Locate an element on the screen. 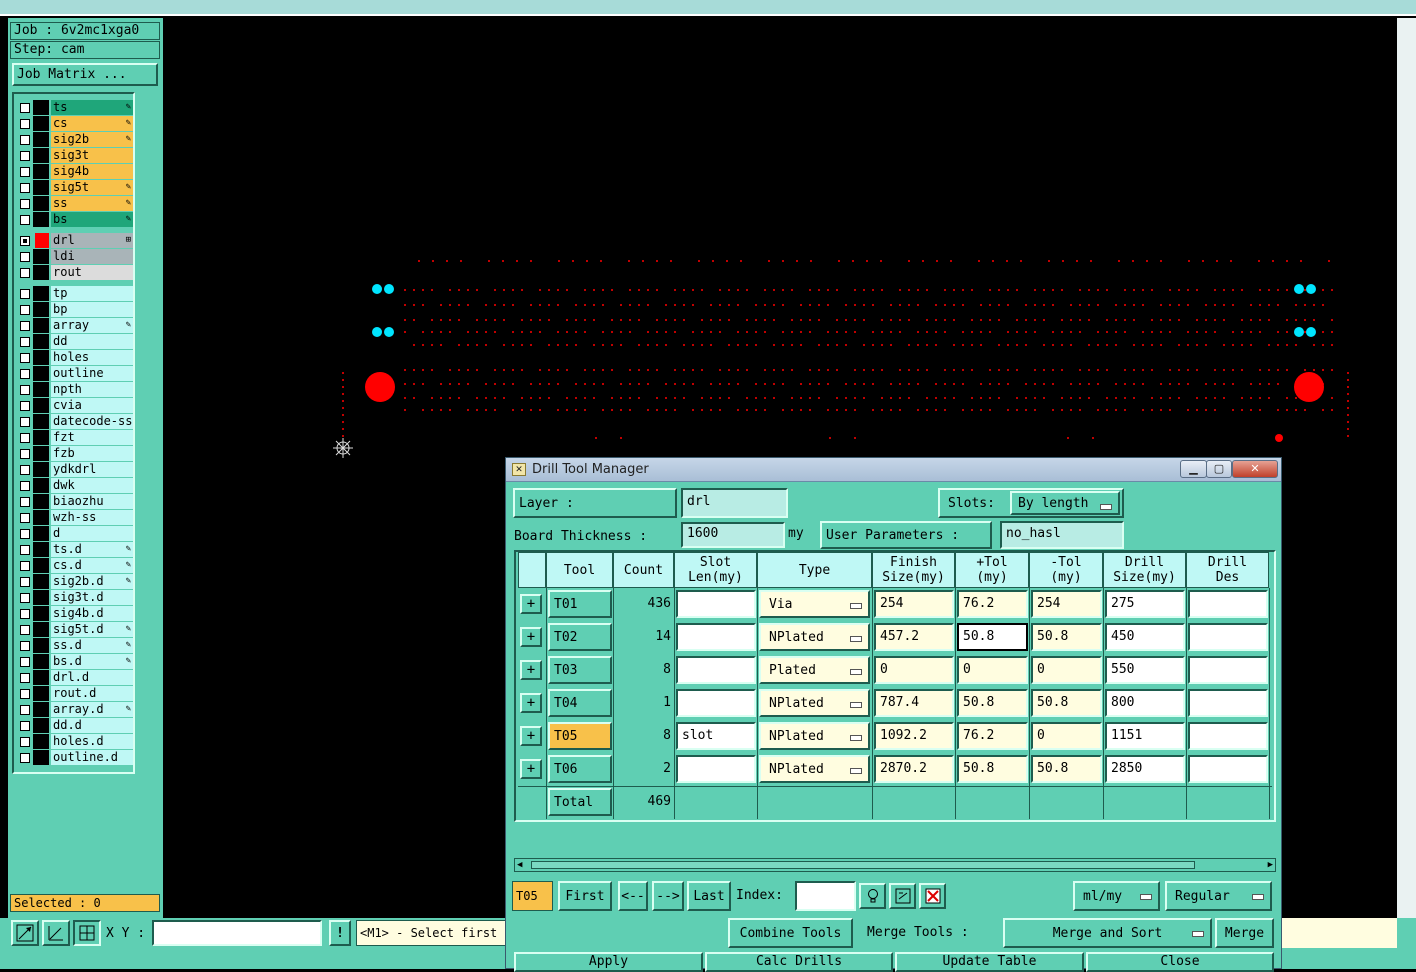 The width and height of the screenshot is (1416, 972). drill-size-input: 800 is located at coordinates (1145, 703).